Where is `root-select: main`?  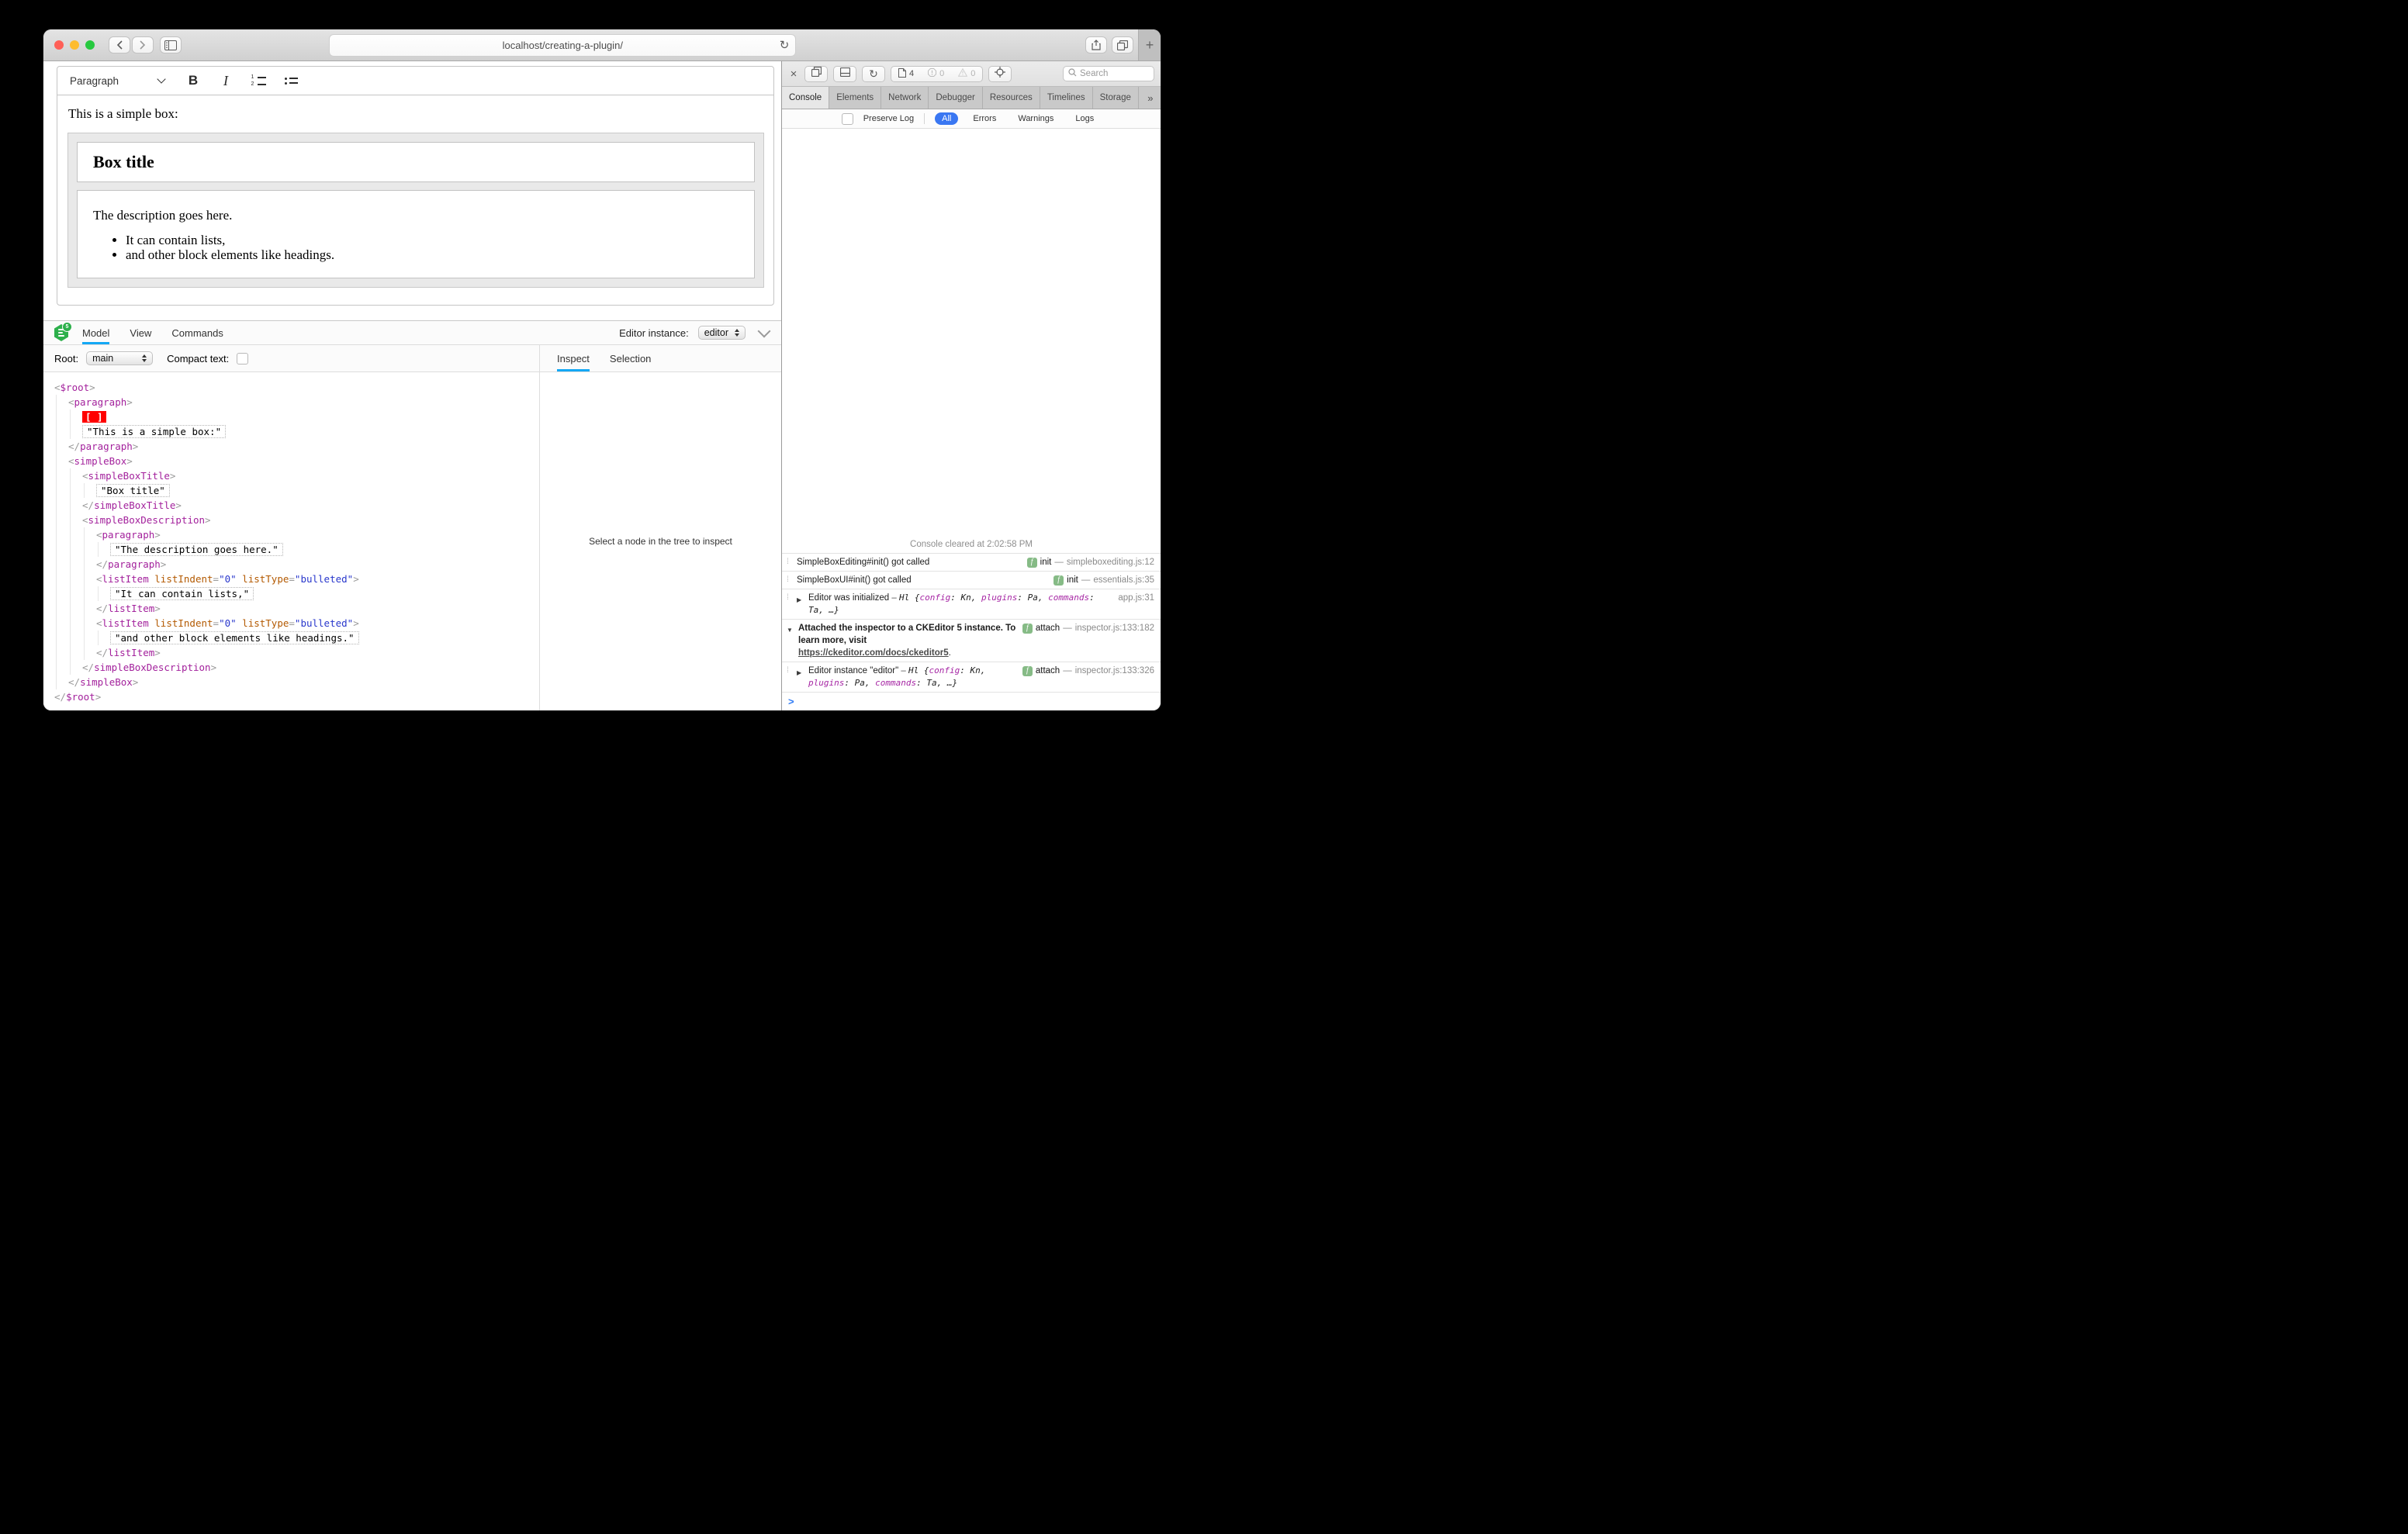 root-select: main is located at coordinates (120, 358).